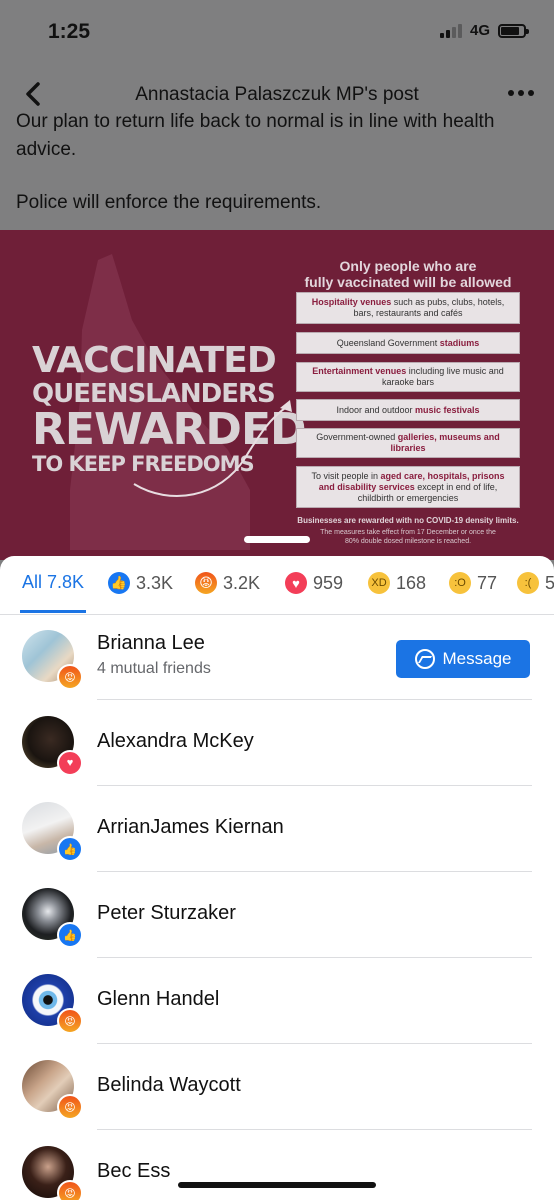  What do you see at coordinates (212, 448) in the screenshot?
I see `curved-arrow-icon` at bounding box center [212, 448].